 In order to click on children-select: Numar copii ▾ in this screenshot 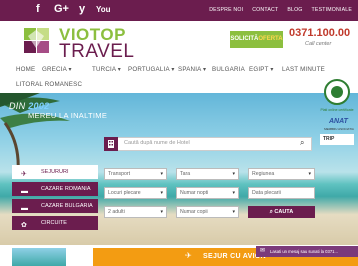, I will do `click(207, 212)`.